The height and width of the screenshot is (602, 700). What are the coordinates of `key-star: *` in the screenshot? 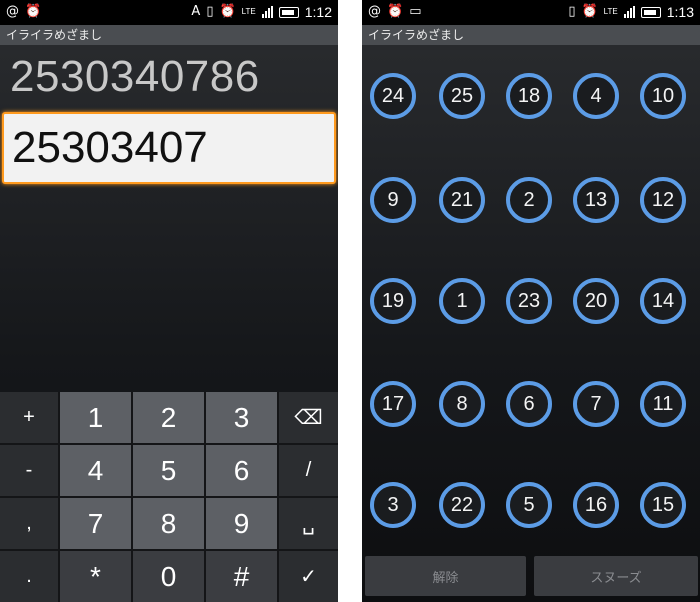 It's located at (95, 576).